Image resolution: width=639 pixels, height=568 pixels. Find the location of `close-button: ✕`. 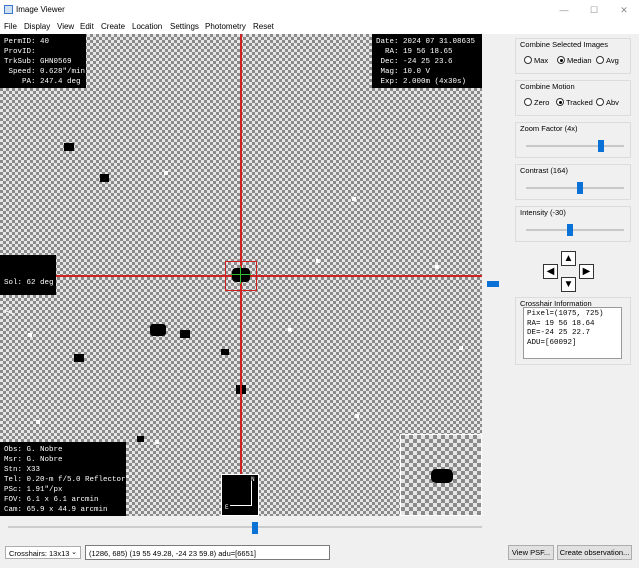

close-button: ✕ is located at coordinates (624, 10).